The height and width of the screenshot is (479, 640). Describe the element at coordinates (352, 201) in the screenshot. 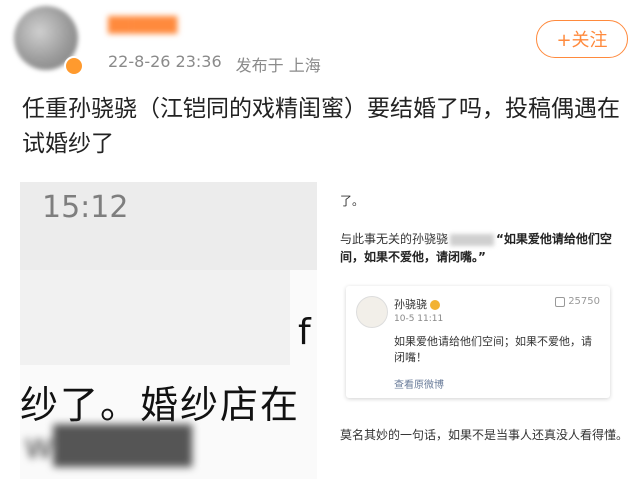

I see `right-line0: 了。` at that location.